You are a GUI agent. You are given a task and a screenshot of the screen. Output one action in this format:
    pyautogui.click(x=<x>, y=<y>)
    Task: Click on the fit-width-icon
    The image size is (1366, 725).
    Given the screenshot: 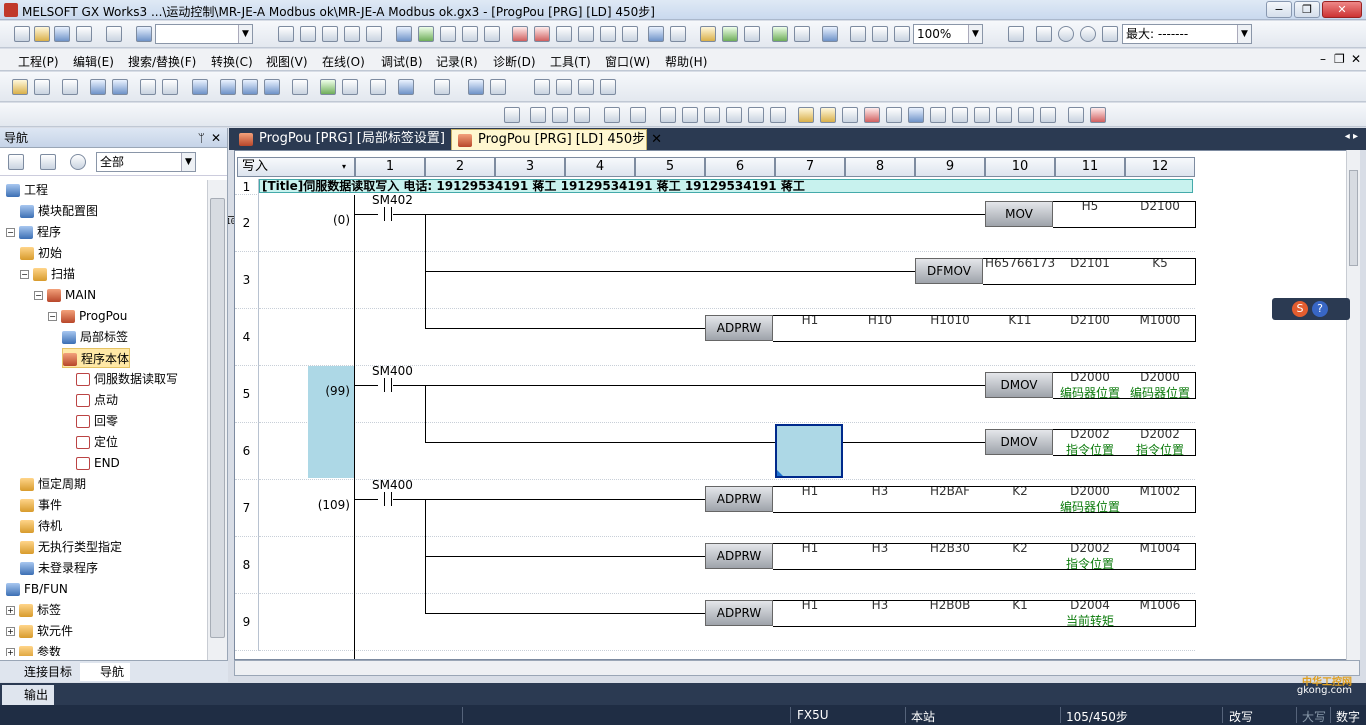 What is the action you would take?
    pyautogui.click(x=902, y=34)
    